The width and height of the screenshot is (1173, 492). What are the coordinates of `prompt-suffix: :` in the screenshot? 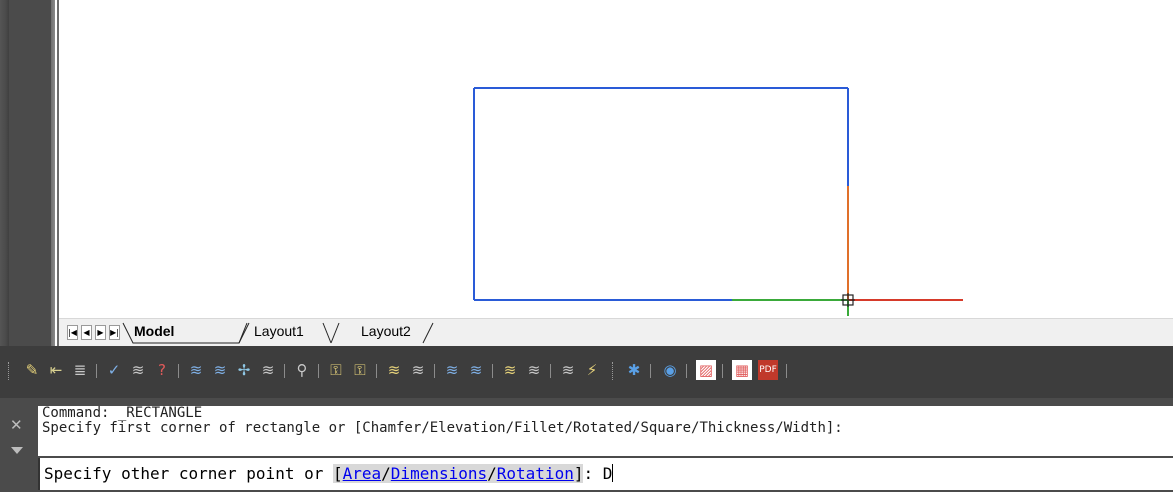 It's located at (593, 473).